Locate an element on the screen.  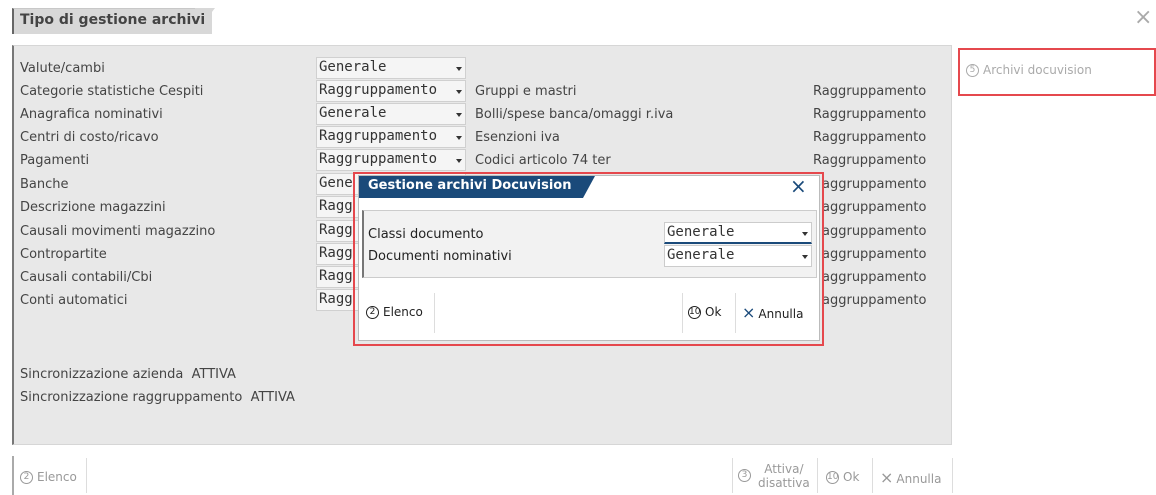
row-label-gruppi: Gruppi e mastri is located at coordinates (526, 91).